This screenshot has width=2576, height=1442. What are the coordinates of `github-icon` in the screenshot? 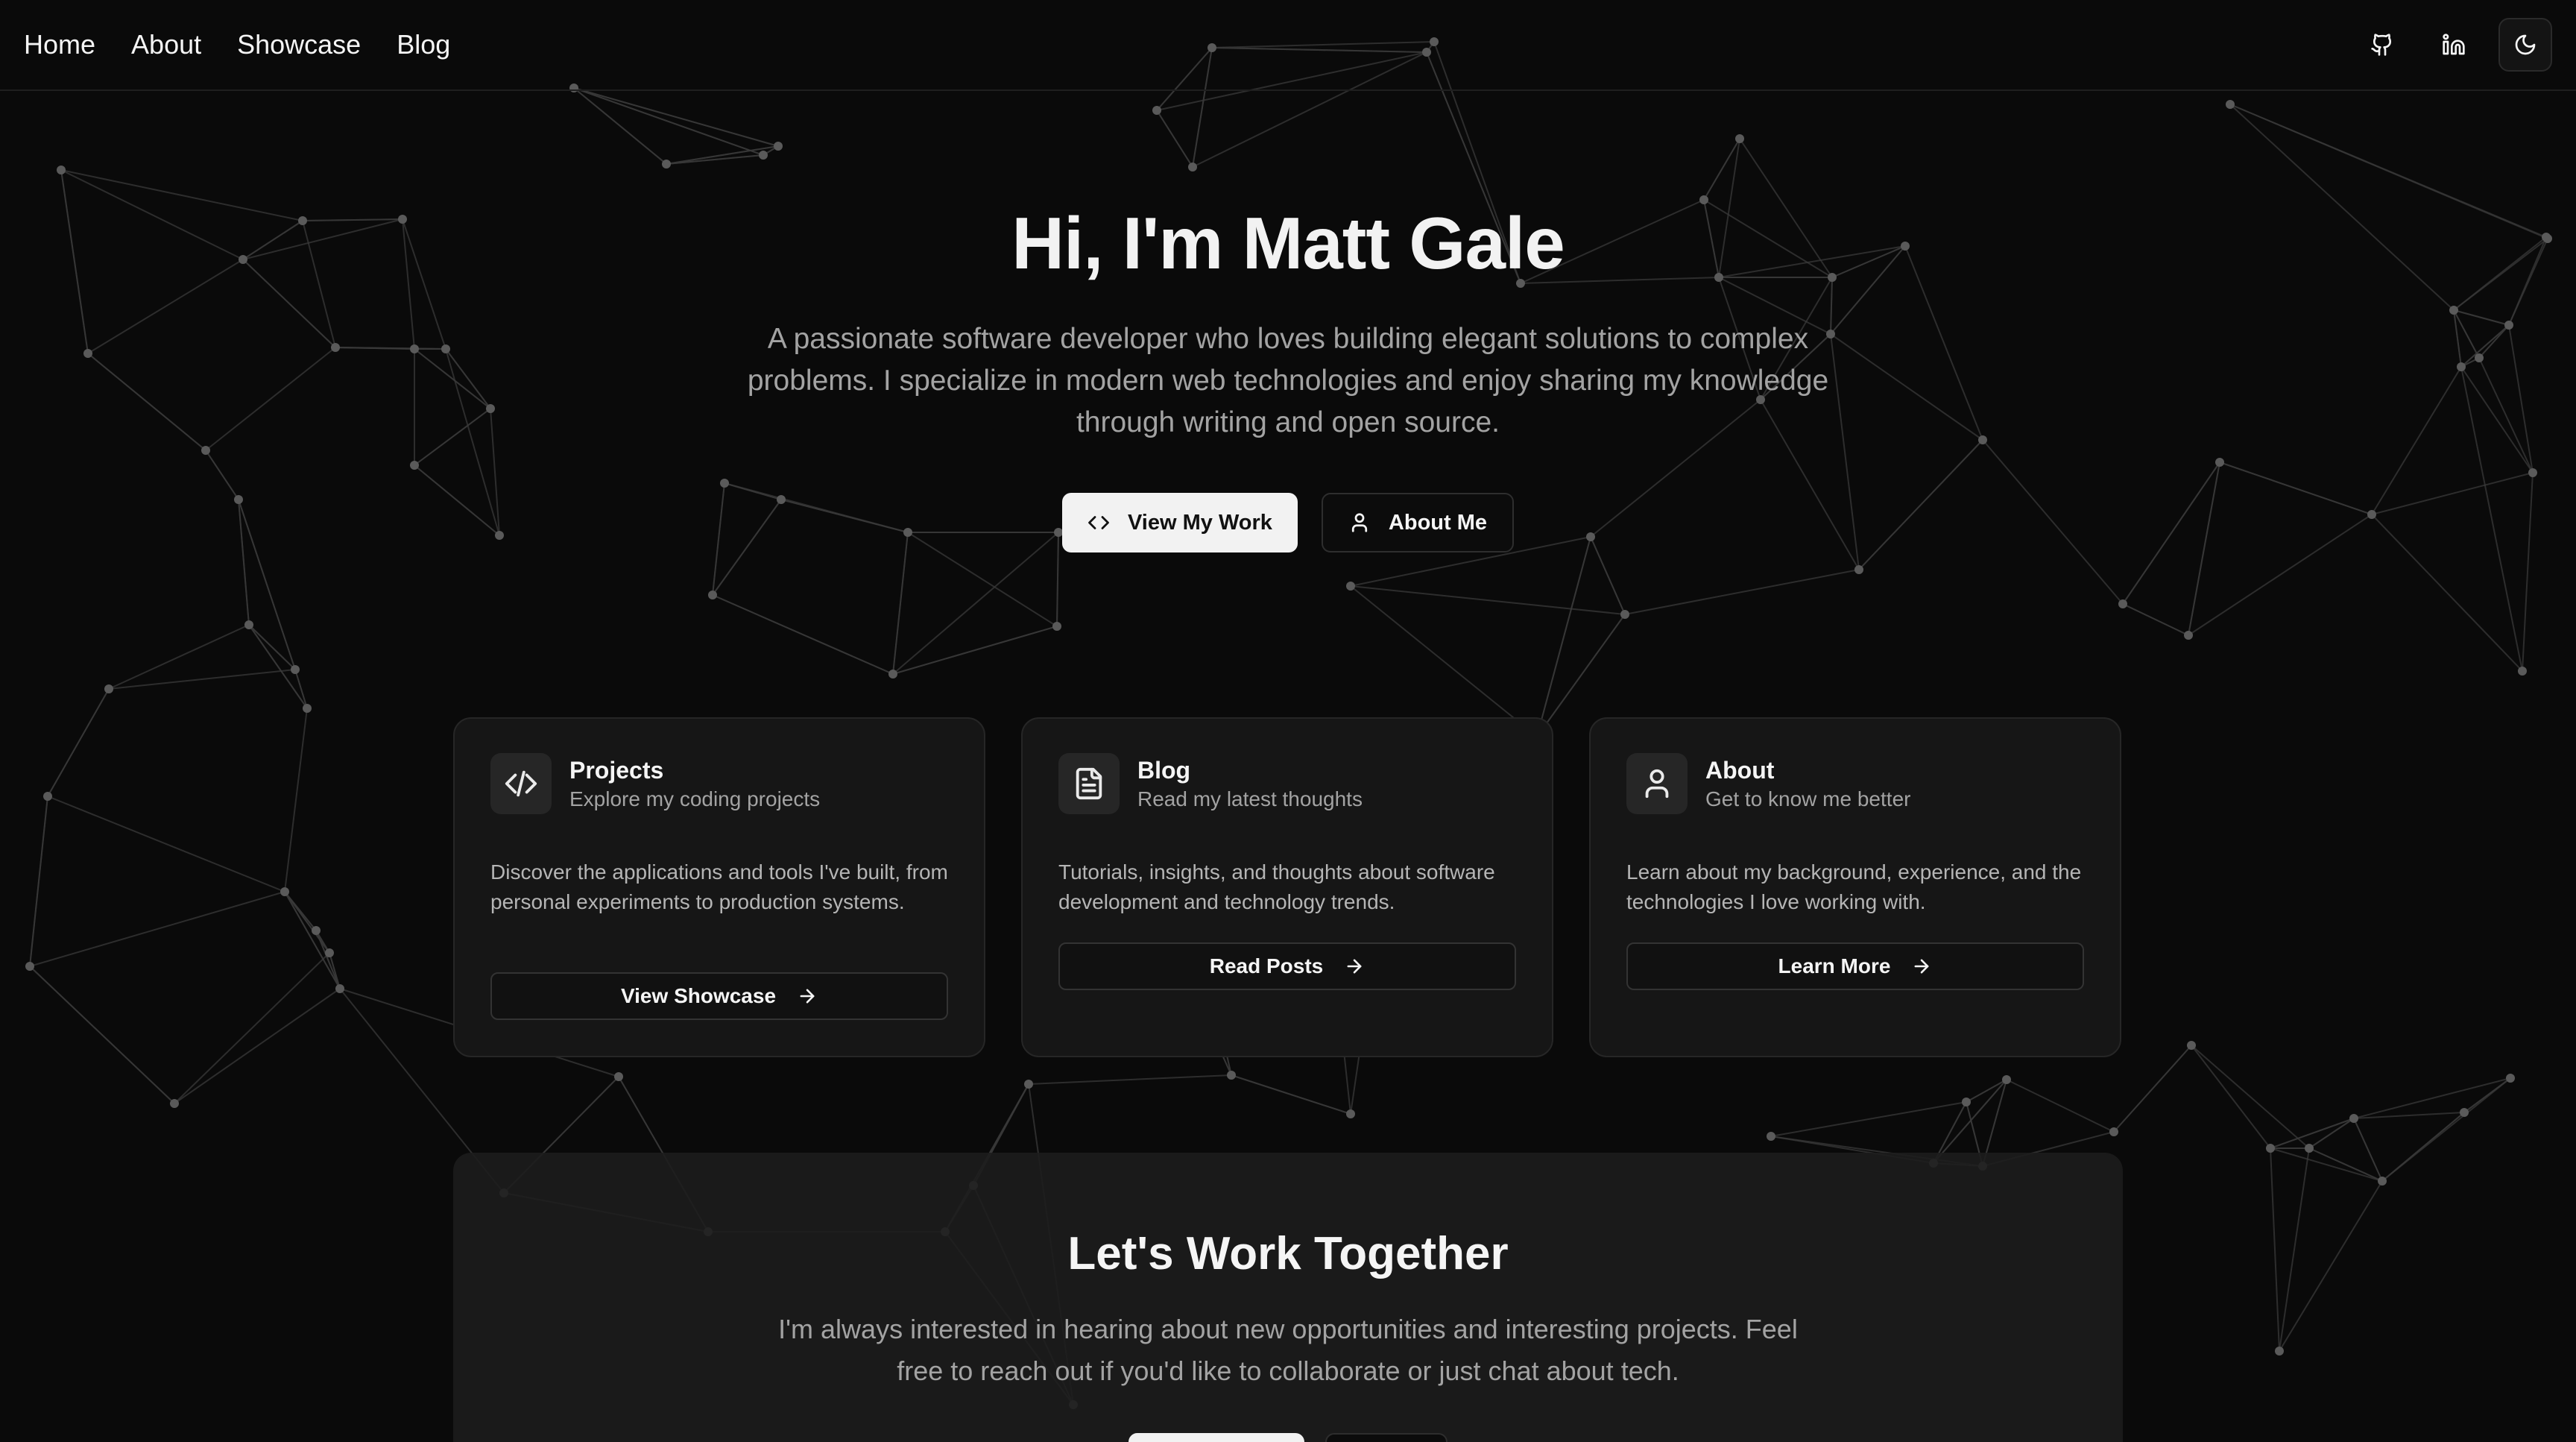 It's located at (2381, 45).